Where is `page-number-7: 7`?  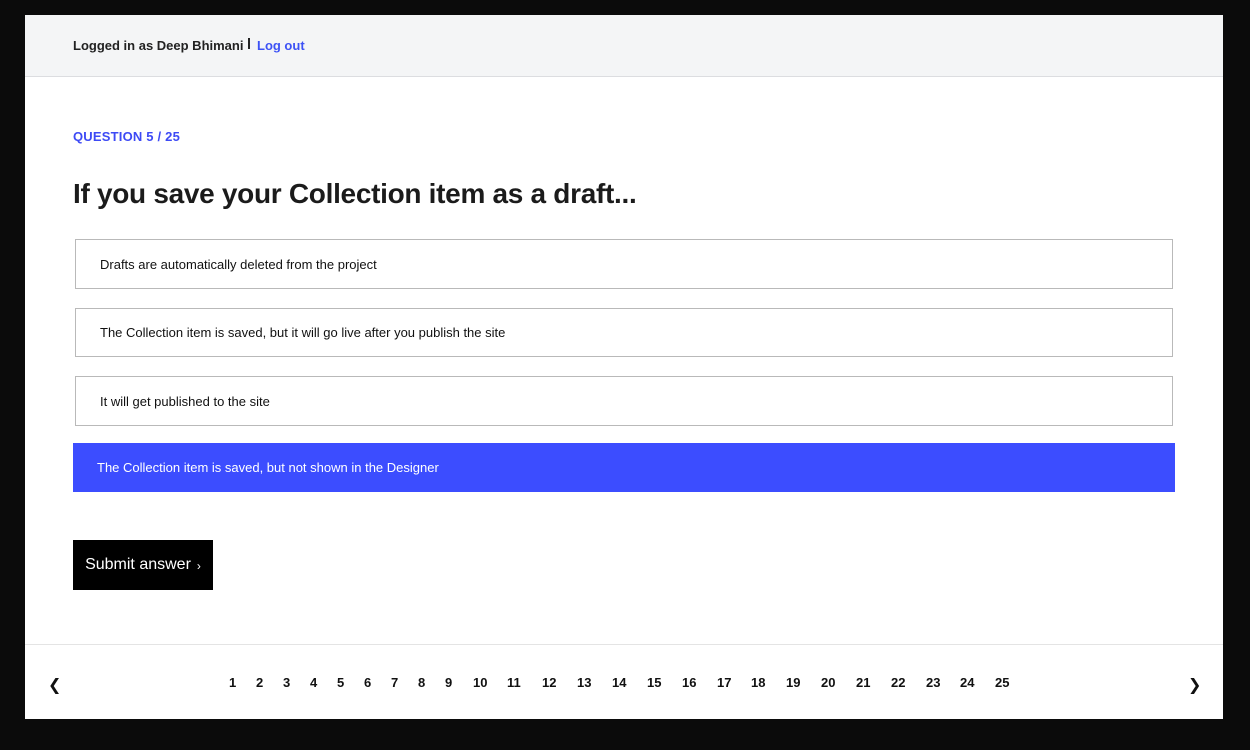
page-number-7: 7 is located at coordinates (394, 682).